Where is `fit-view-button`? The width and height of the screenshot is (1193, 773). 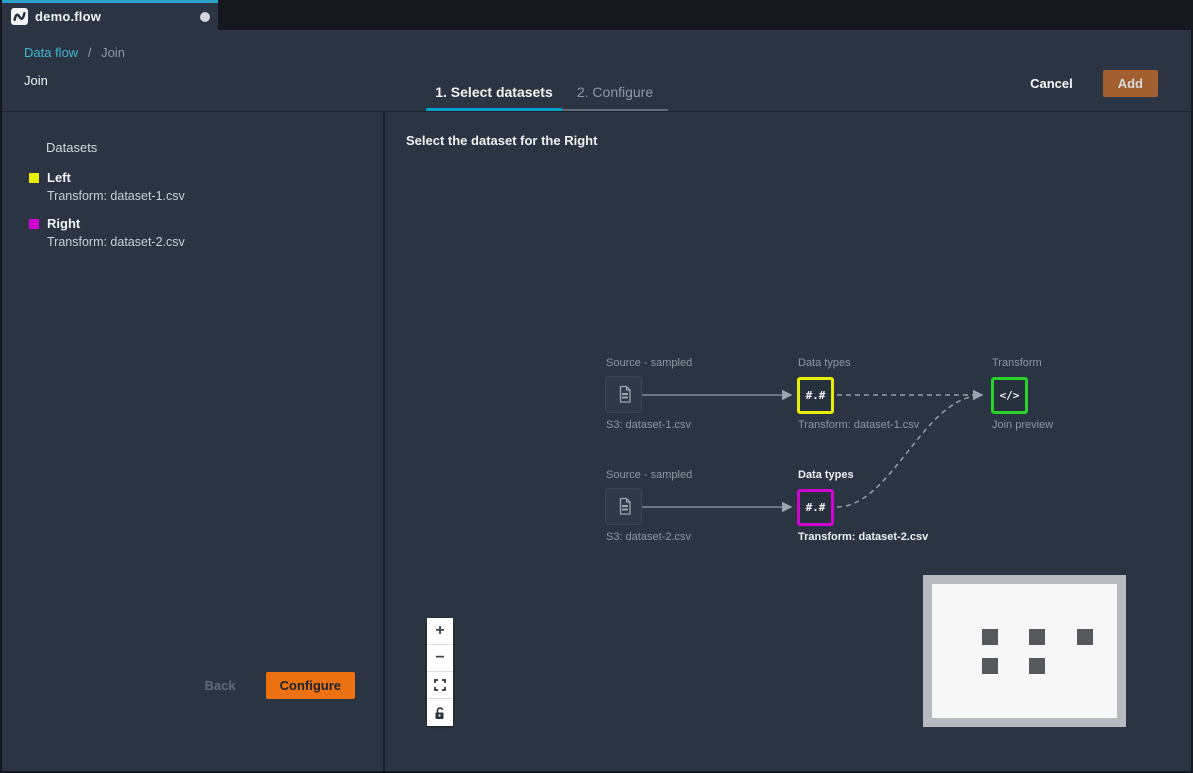 fit-view-button is located at coordinates (440, 685).